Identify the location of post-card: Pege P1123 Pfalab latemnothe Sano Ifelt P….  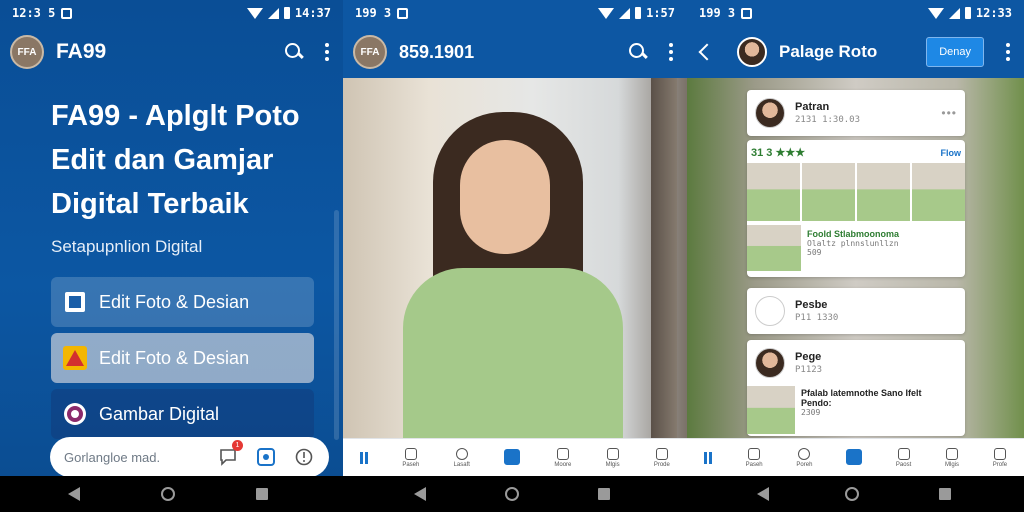
(856, 388).